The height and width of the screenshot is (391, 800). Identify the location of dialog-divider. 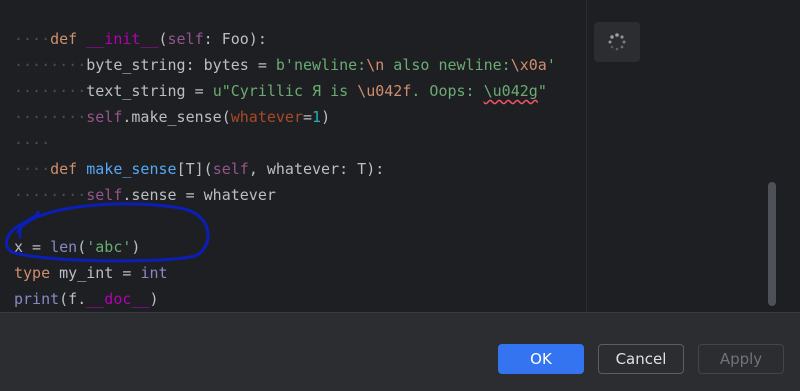
(400, 312).